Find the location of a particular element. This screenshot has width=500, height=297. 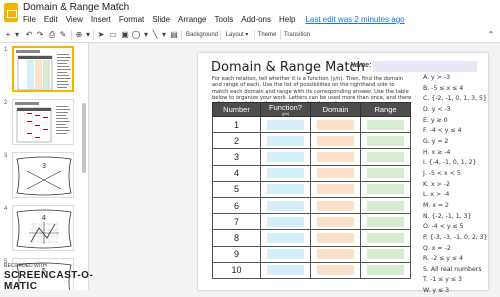

collapse-toolbar-icon: ⌃ is located at coordinates (491, 35).